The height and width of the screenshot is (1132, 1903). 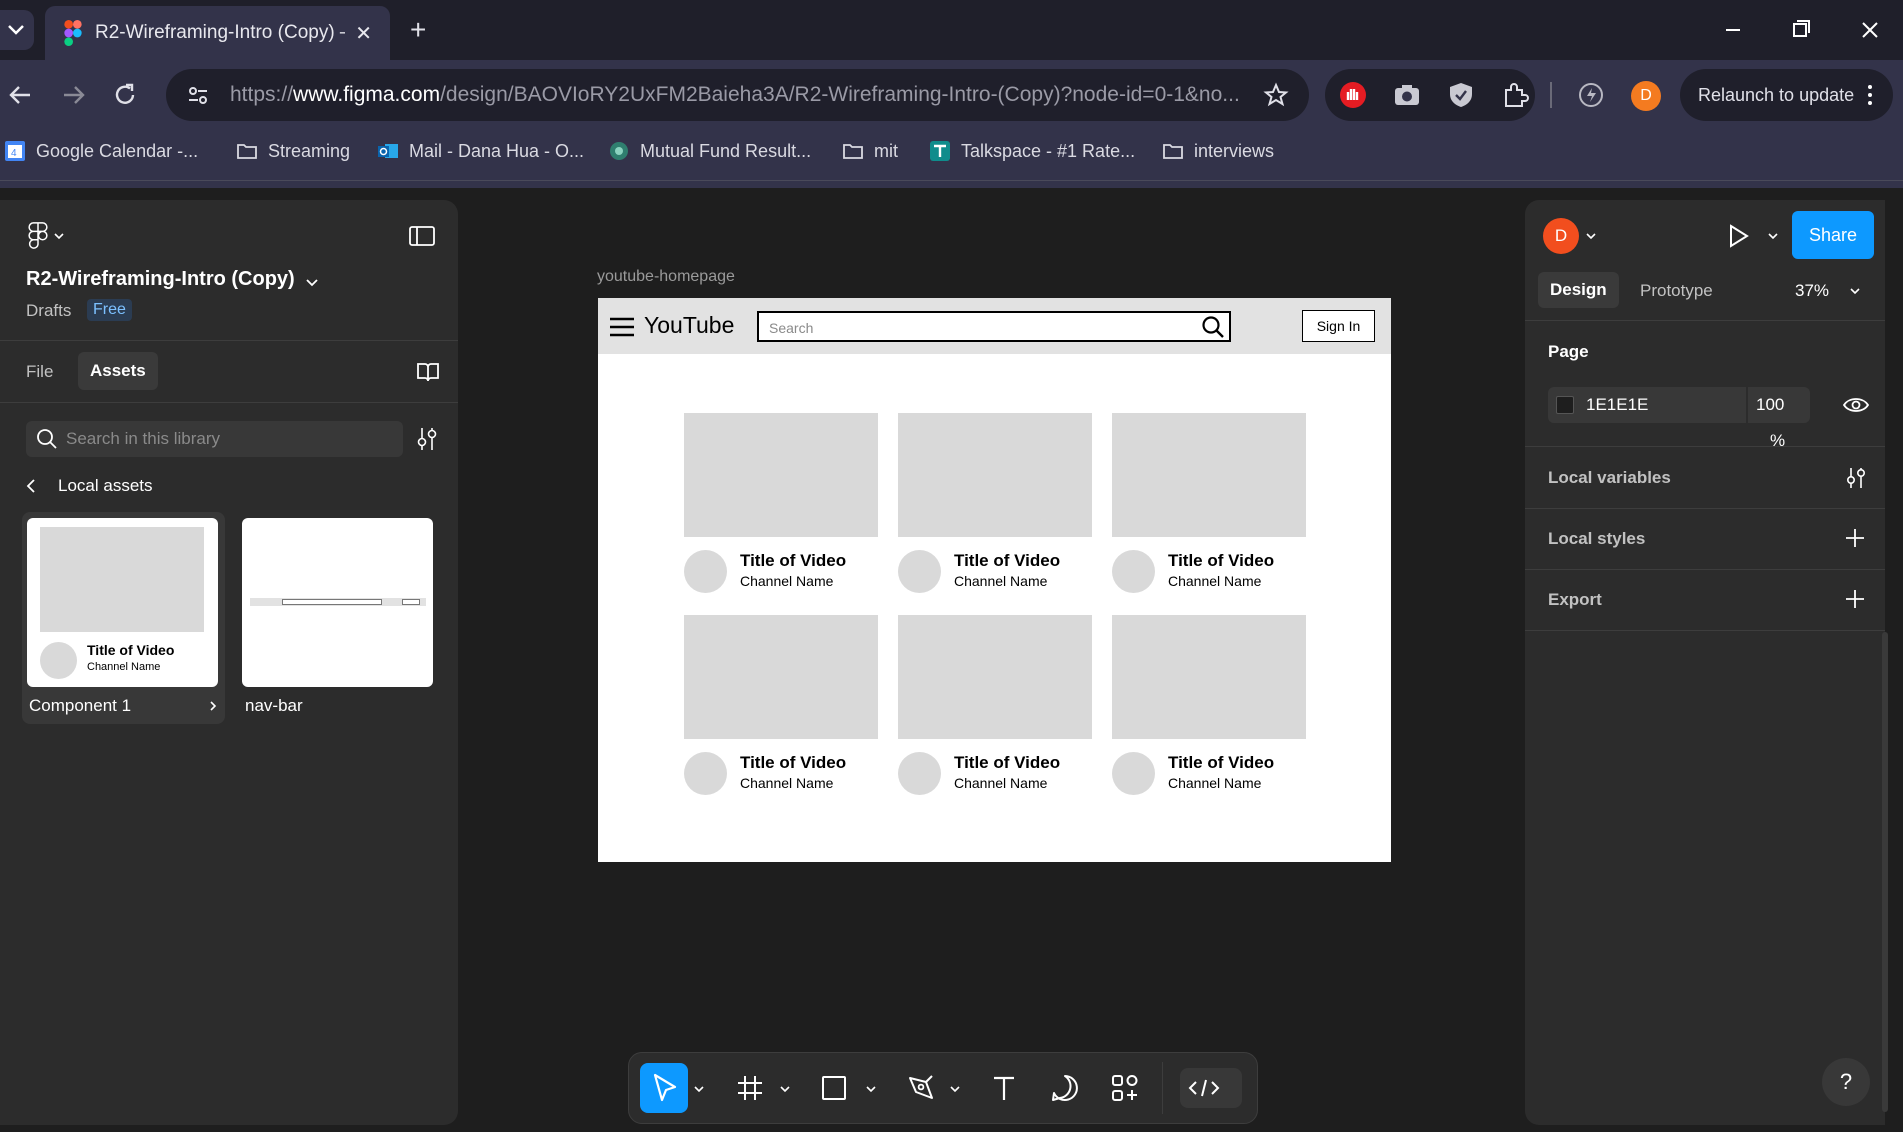 What do you see at coordinates (48, 311) in the screenshot?
I see `drafts-link: Drafts` at bounding box center [48, 311].